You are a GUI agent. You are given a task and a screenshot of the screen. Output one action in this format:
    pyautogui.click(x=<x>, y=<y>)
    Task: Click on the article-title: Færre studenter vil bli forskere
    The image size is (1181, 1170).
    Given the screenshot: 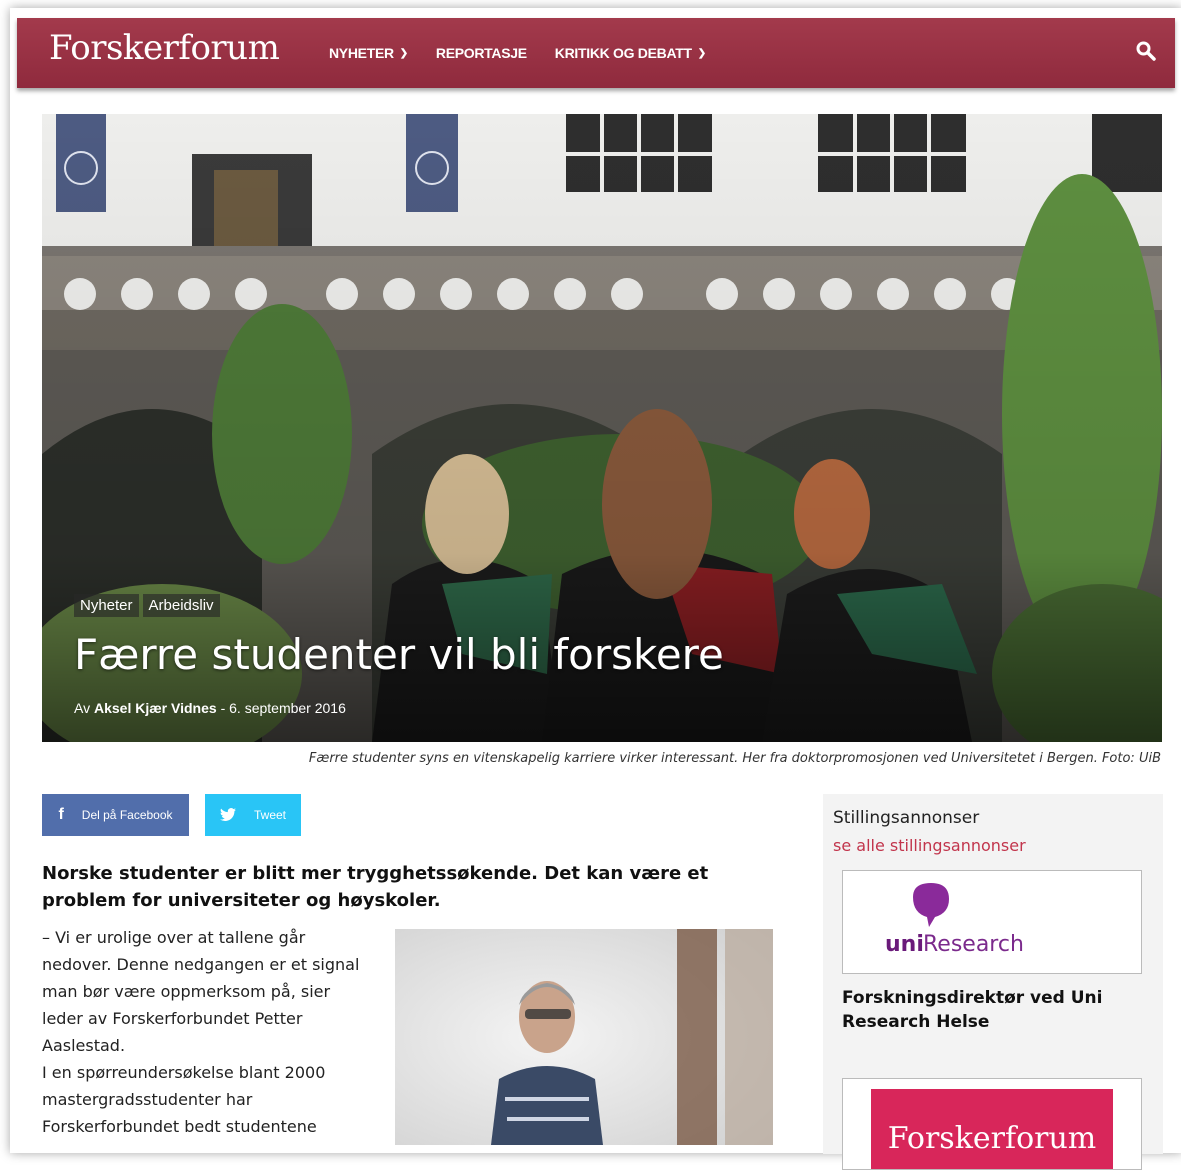 What is the action you would take?
    pyautogui.click(x=399, y=654)
    